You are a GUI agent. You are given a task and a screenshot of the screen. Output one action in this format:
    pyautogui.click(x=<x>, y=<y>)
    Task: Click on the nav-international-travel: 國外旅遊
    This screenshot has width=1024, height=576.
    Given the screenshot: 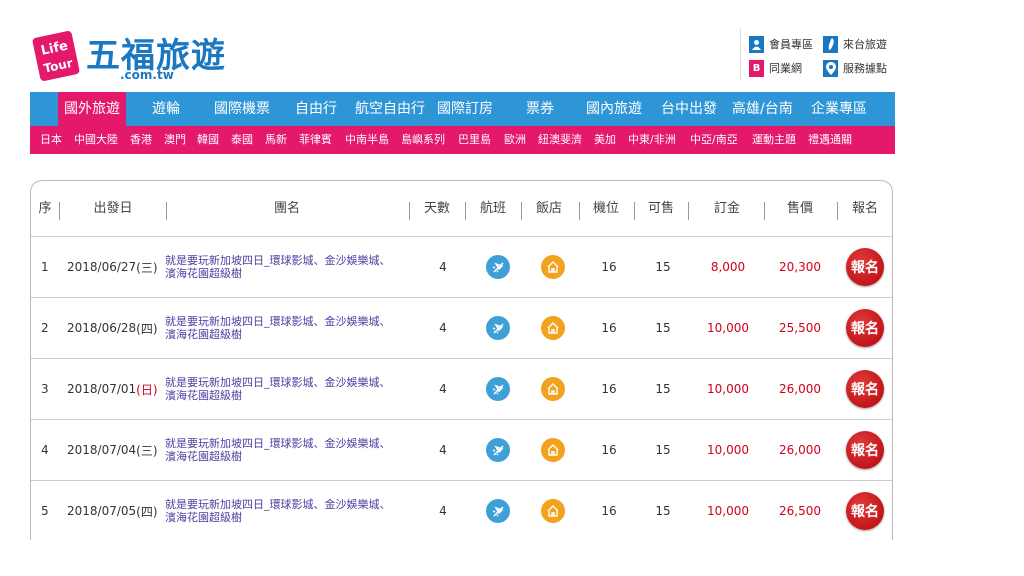 What is the action you would take?
    pyautogui.click(x=92, y=109)
    